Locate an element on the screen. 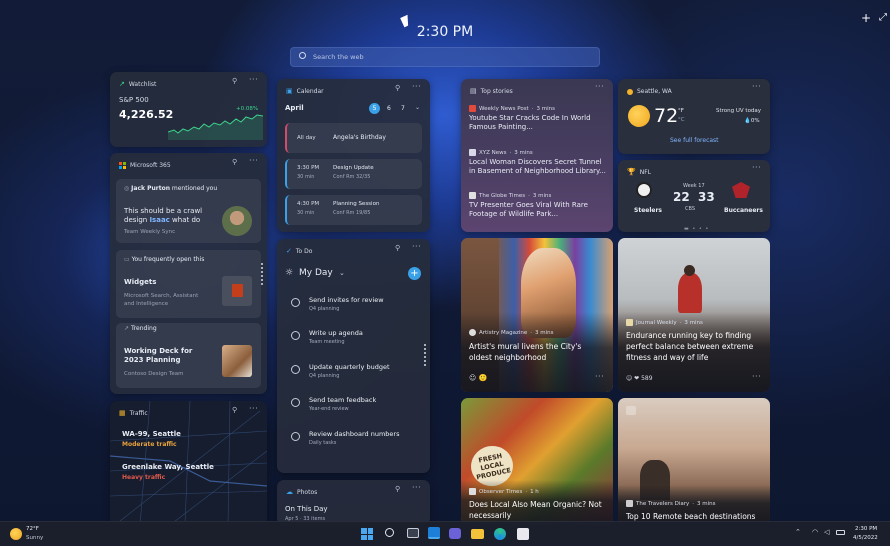  task-title: Review dashboard numbers is located at coordinates (354, 434).